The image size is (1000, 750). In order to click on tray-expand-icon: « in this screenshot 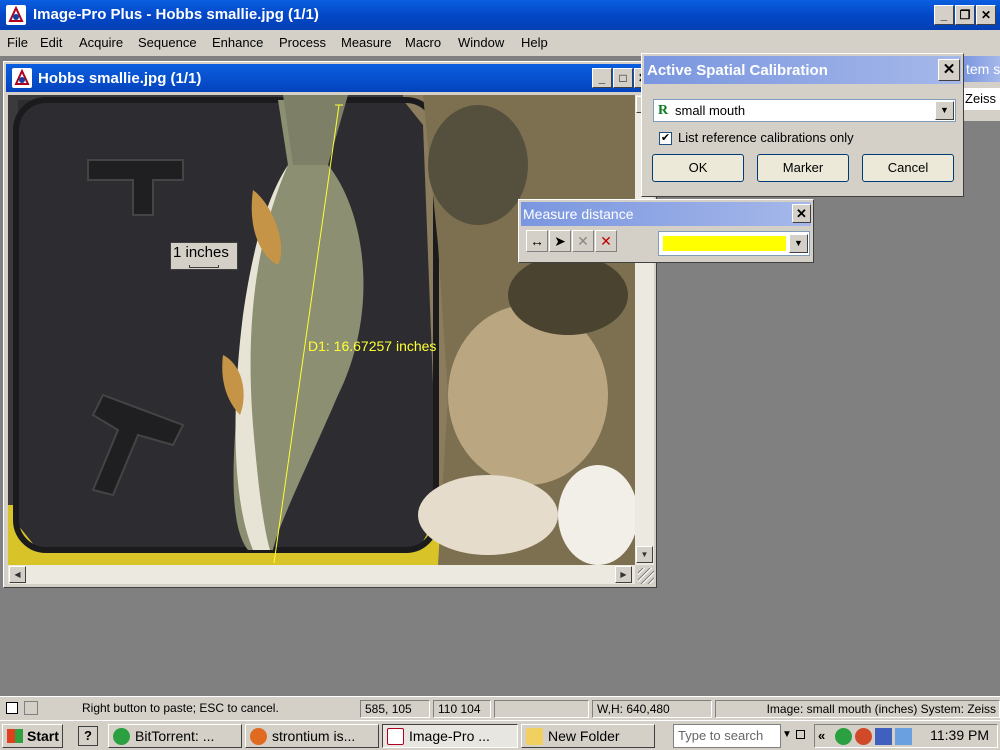, I will do `click(821, 735)`.